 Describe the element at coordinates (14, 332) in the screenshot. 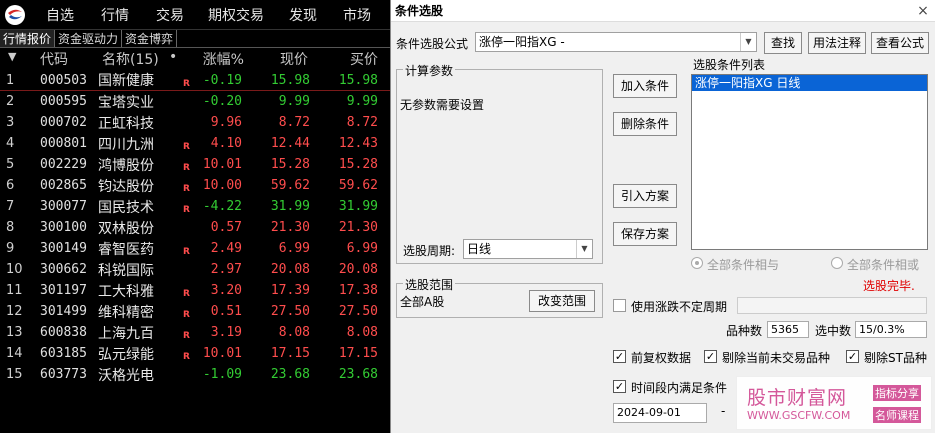

I see `row-index: 13` at that location.